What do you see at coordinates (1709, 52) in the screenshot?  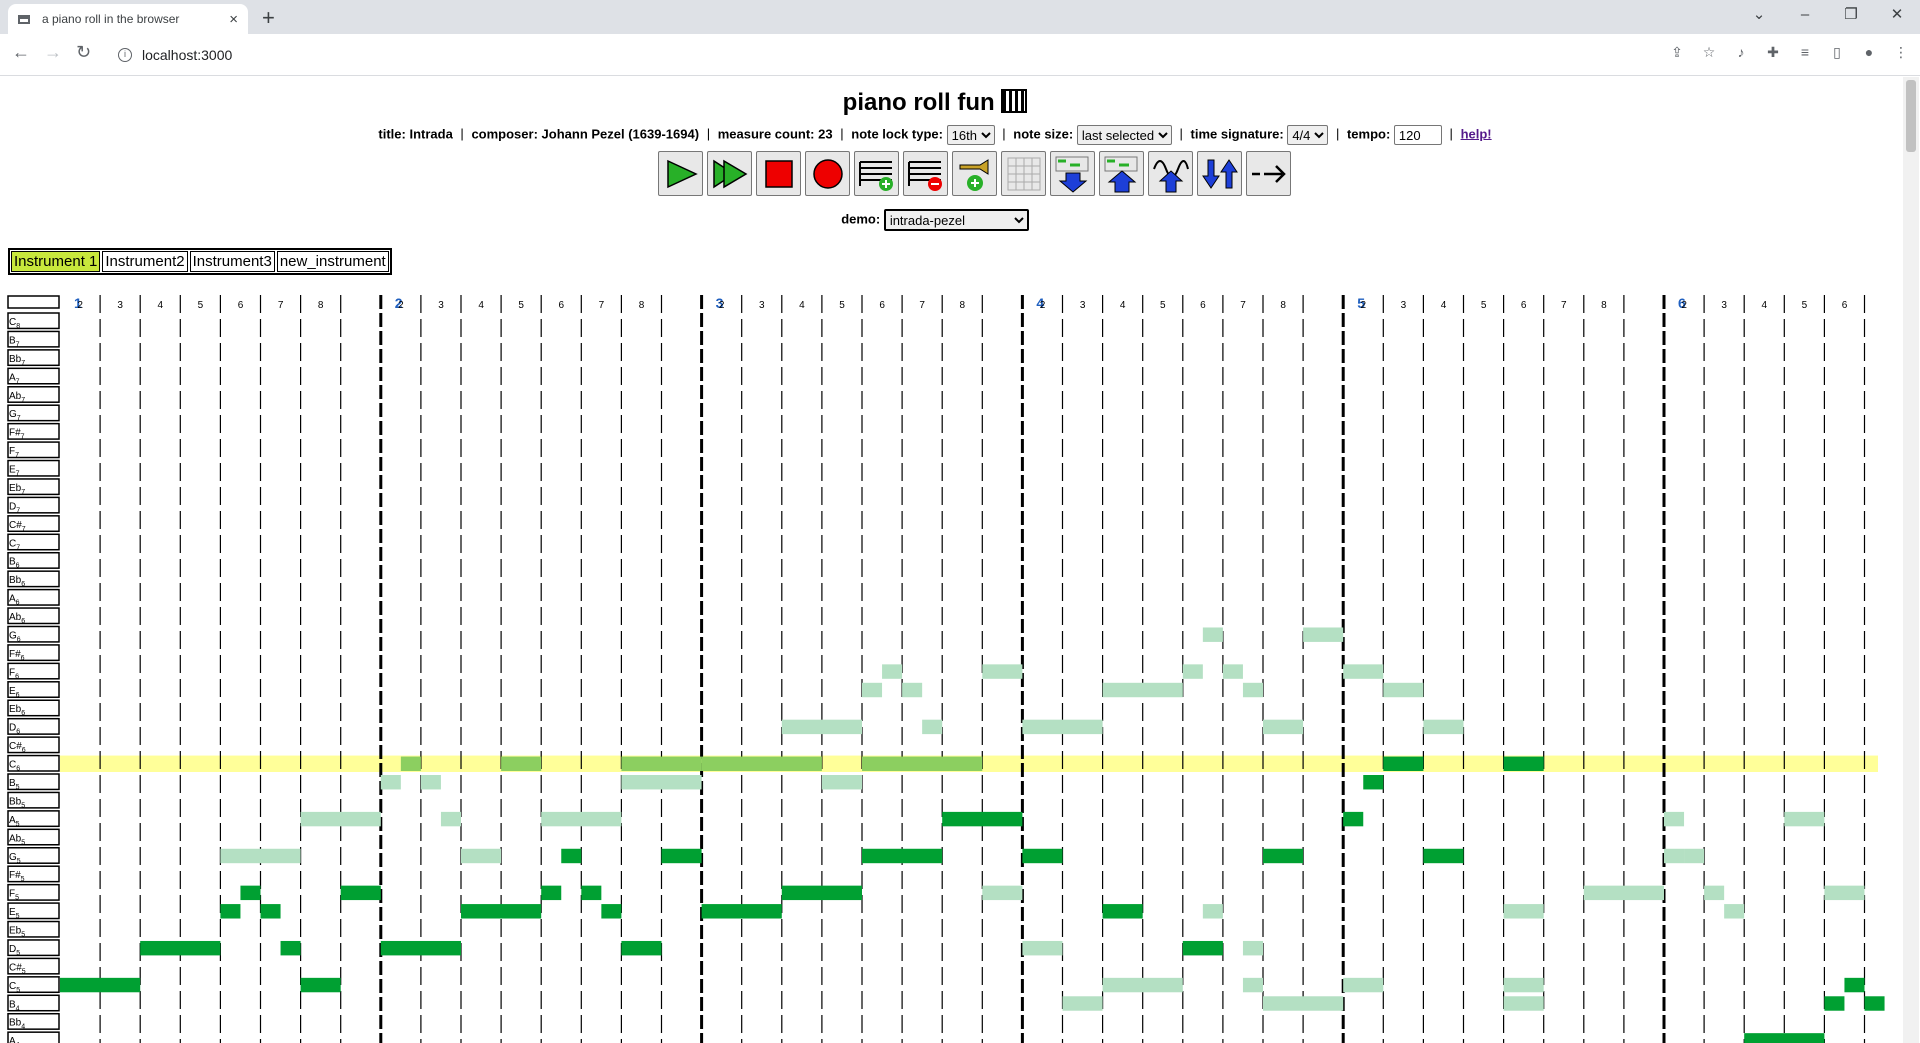 I see `bookmark-star-icon: ☆` at bounding box center [1709, 52].